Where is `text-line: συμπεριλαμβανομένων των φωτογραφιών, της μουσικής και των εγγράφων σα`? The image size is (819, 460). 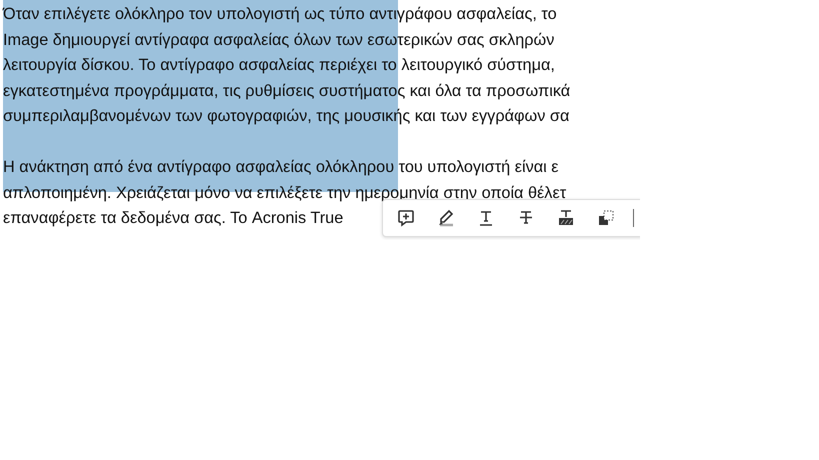 text-line: συμπεριλαμβανομένων των φωτογραφιών, της μουσικής και των εγγράφων σα is located at coordinates (286, 116).